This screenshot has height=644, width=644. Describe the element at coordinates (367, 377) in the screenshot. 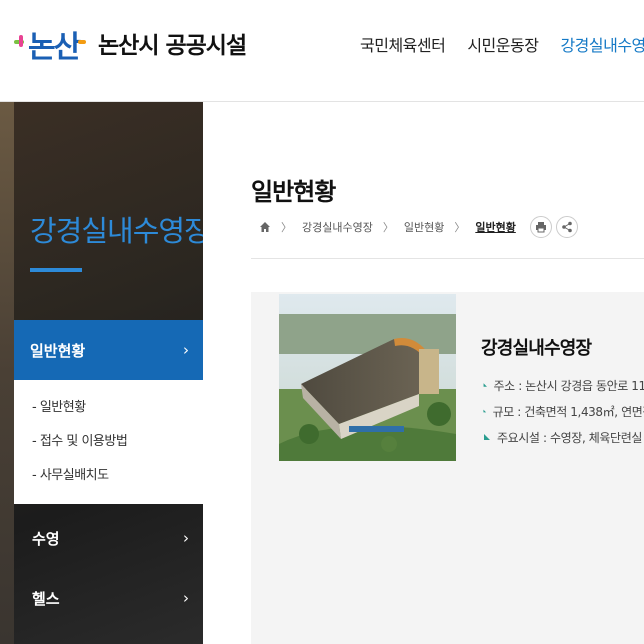

I see `facility-photo` at that location.